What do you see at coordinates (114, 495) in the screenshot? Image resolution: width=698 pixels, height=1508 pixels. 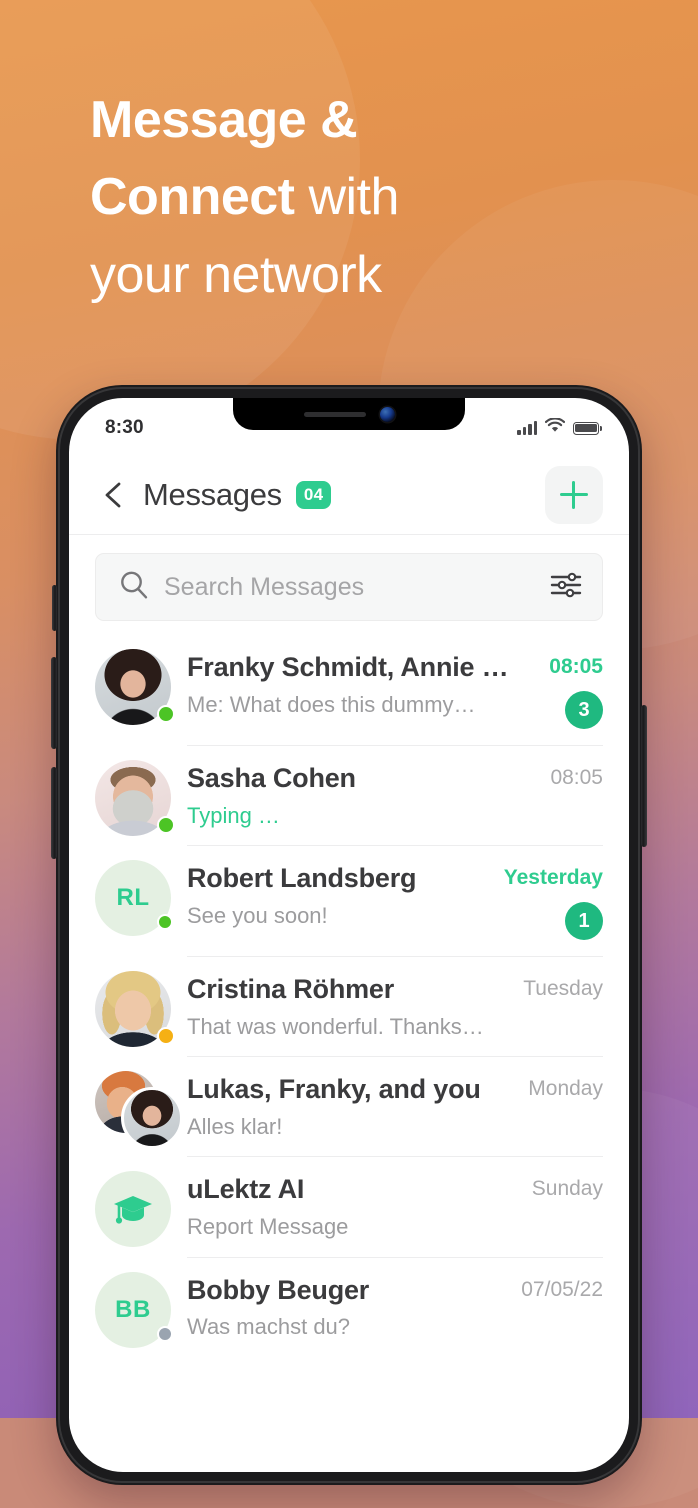 I see `chevron-left-icon` at bounding box center [114, 495].